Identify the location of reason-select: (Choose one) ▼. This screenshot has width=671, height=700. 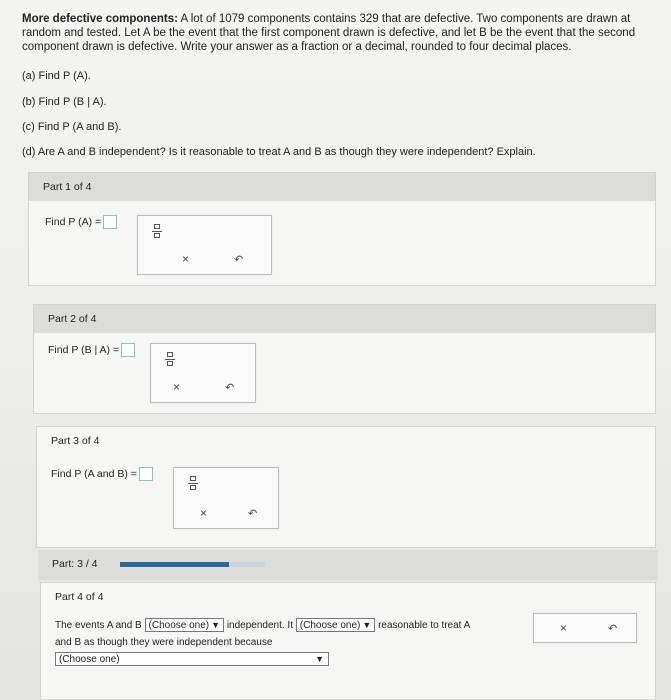
(192, 659).